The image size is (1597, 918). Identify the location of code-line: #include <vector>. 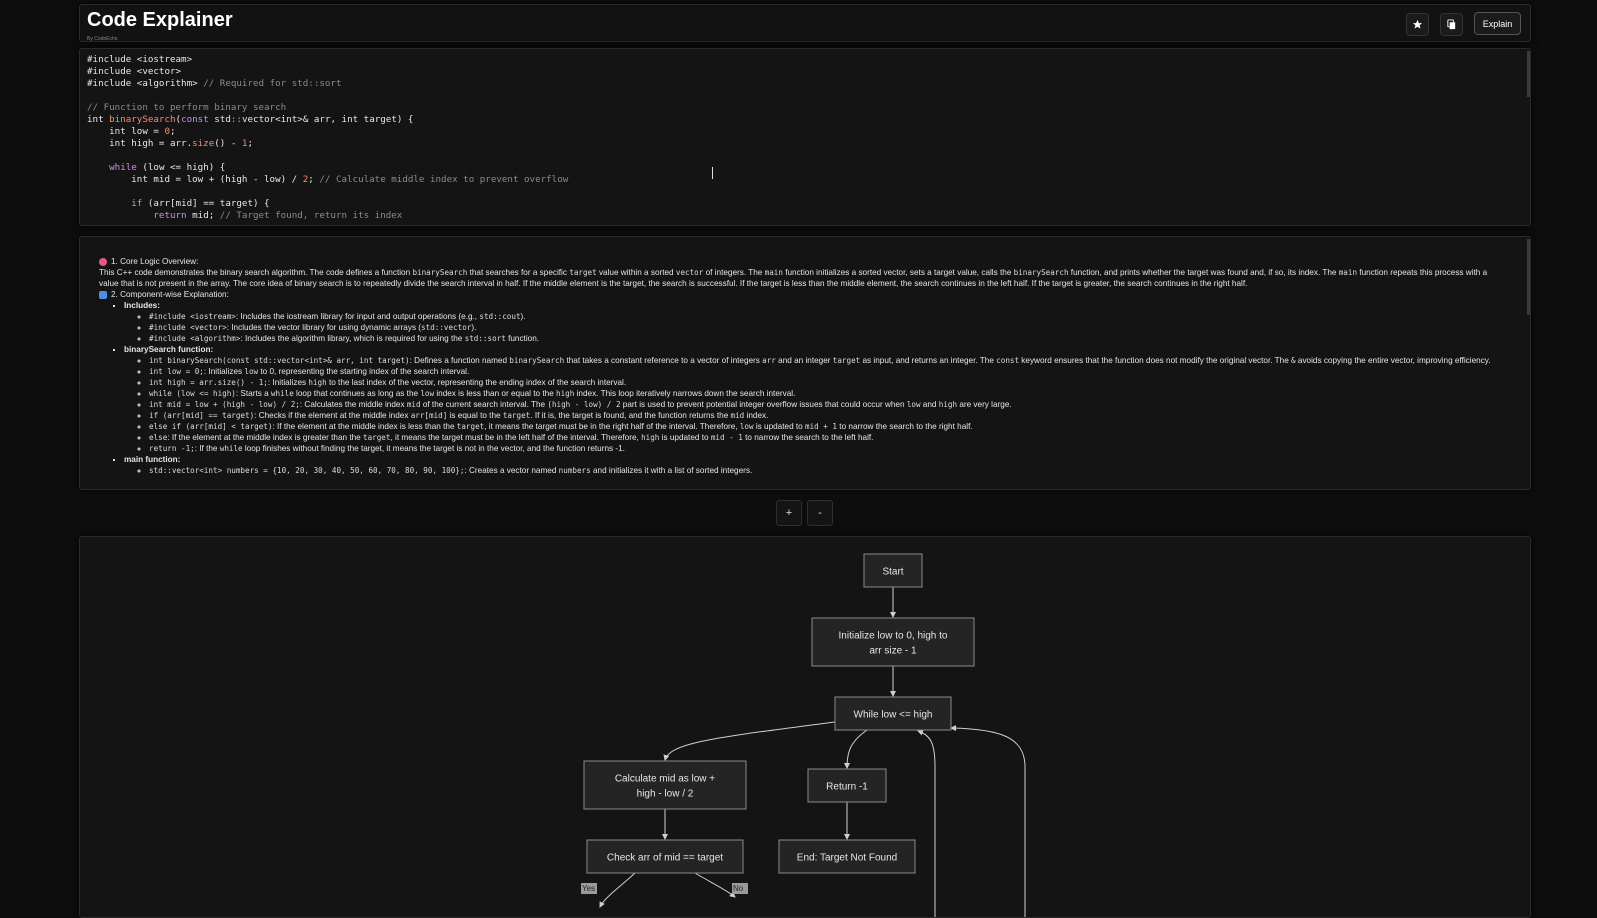
(134, 71).